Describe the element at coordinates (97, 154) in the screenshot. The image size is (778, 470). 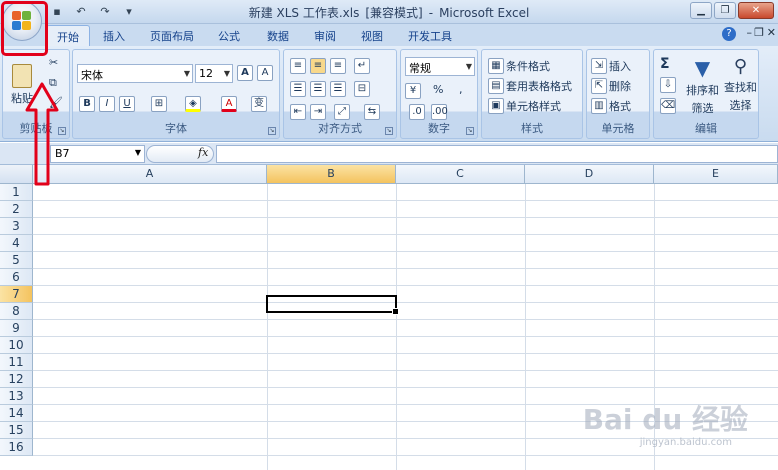
I see `name-box: B7 ▼` at that location.